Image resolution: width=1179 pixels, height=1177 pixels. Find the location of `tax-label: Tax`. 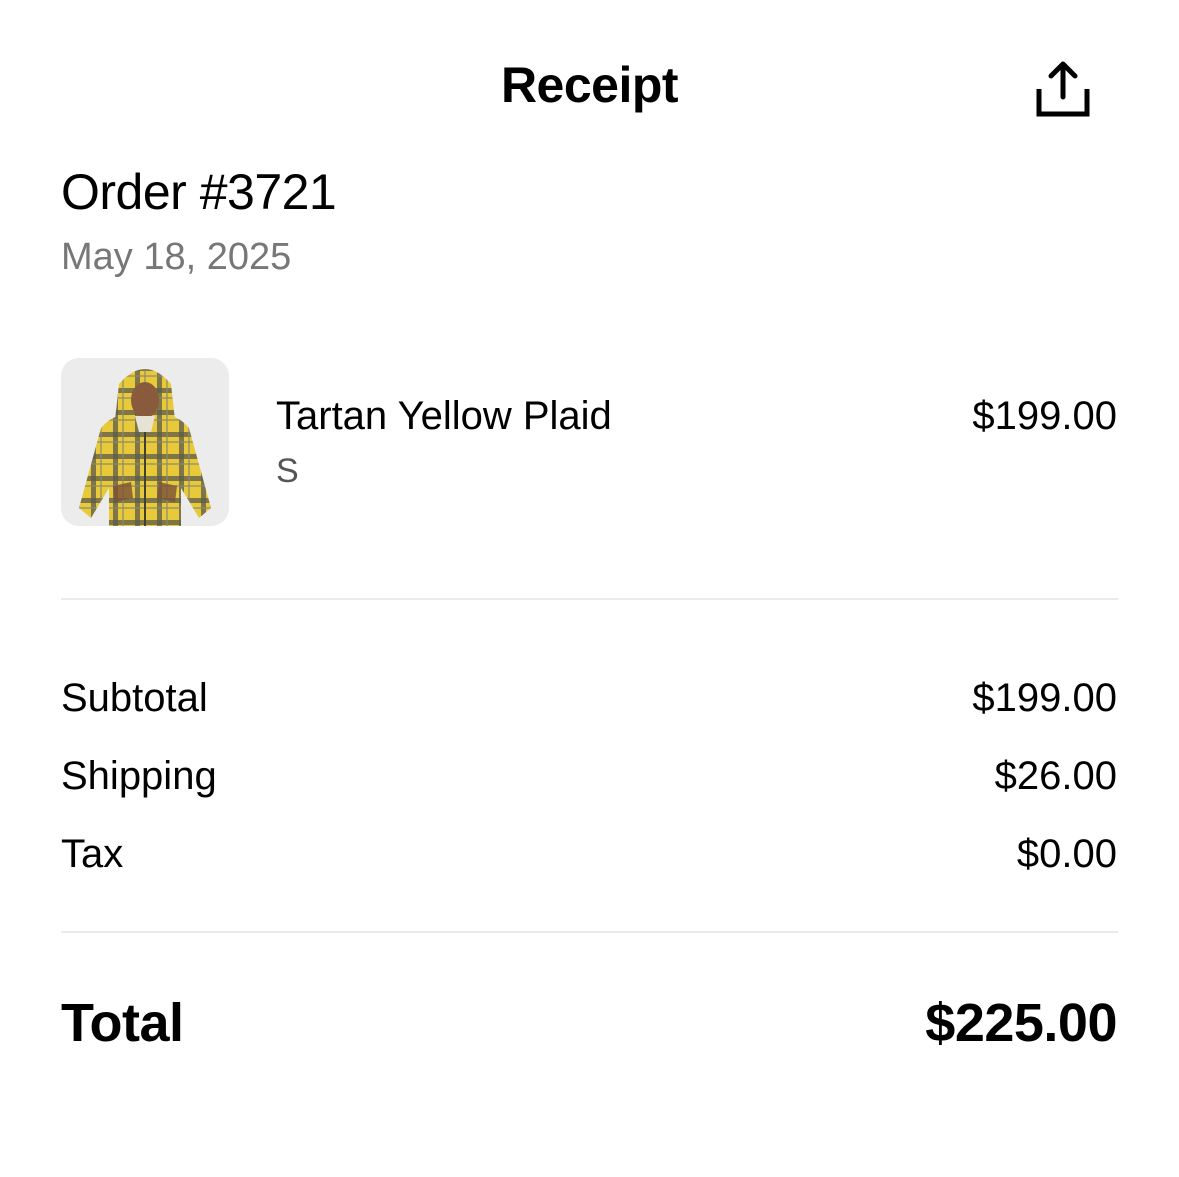

tax-label: Tax is located at coordinates (92, 854).